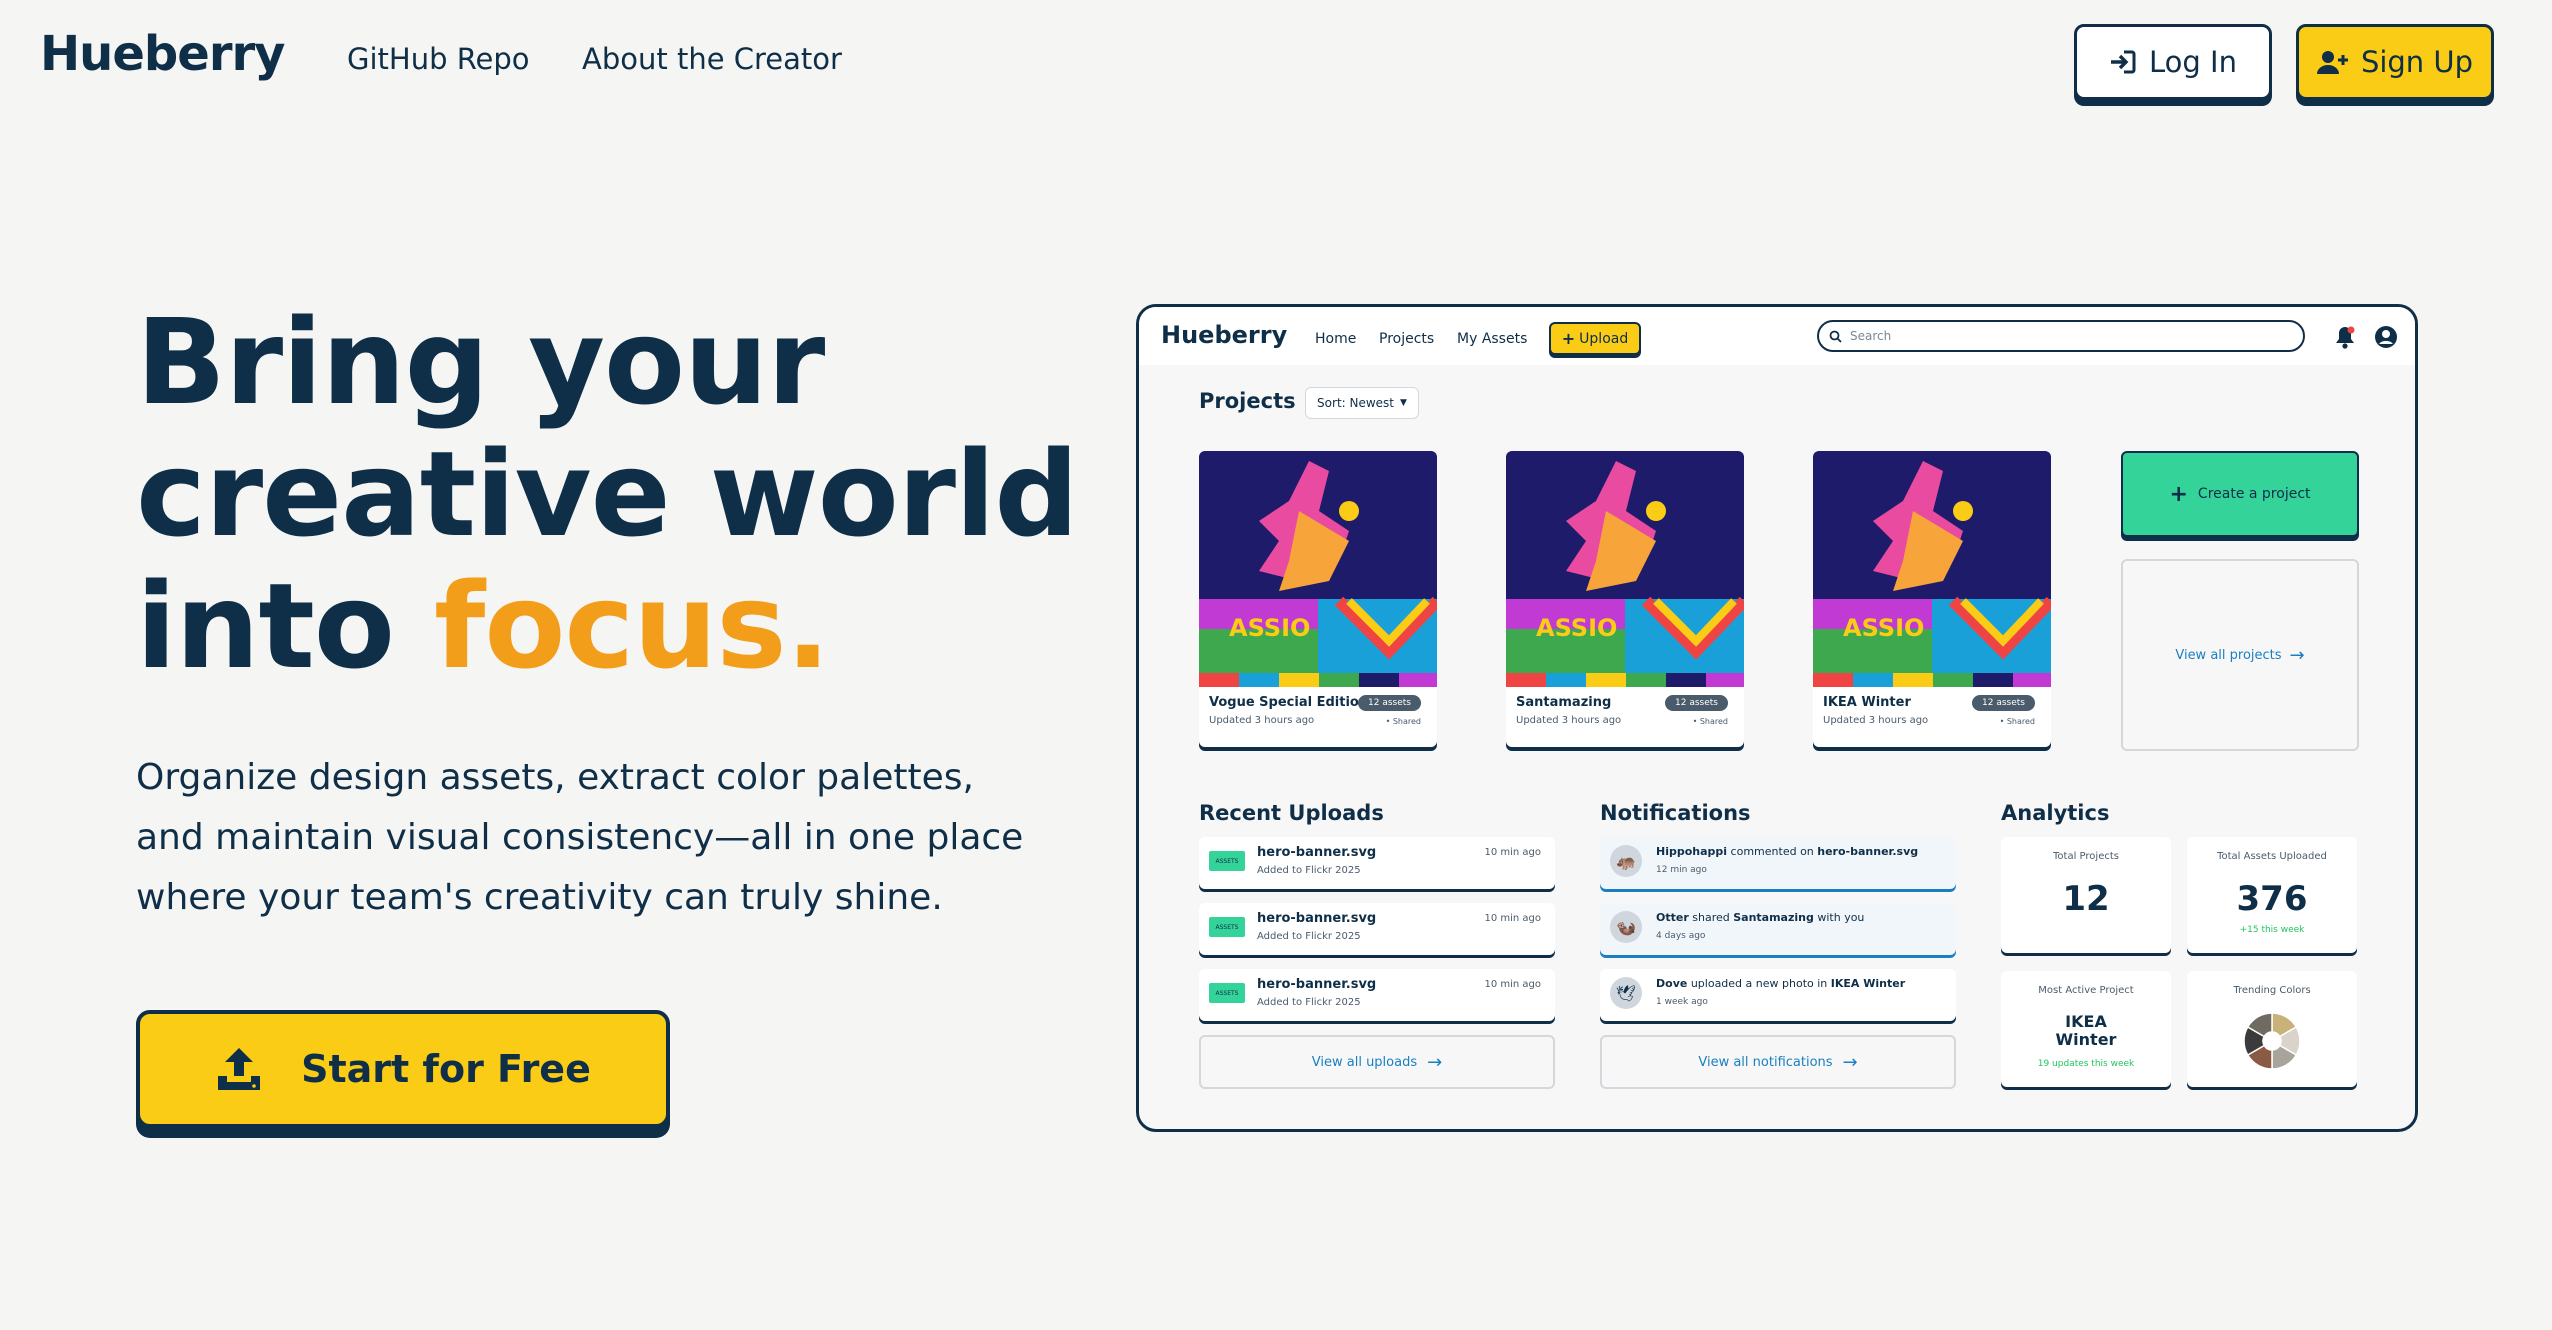  Describe the element at coordinates (2228, 655) in the screenshot. I see `view-all-projects-label: View all projects` at that location.